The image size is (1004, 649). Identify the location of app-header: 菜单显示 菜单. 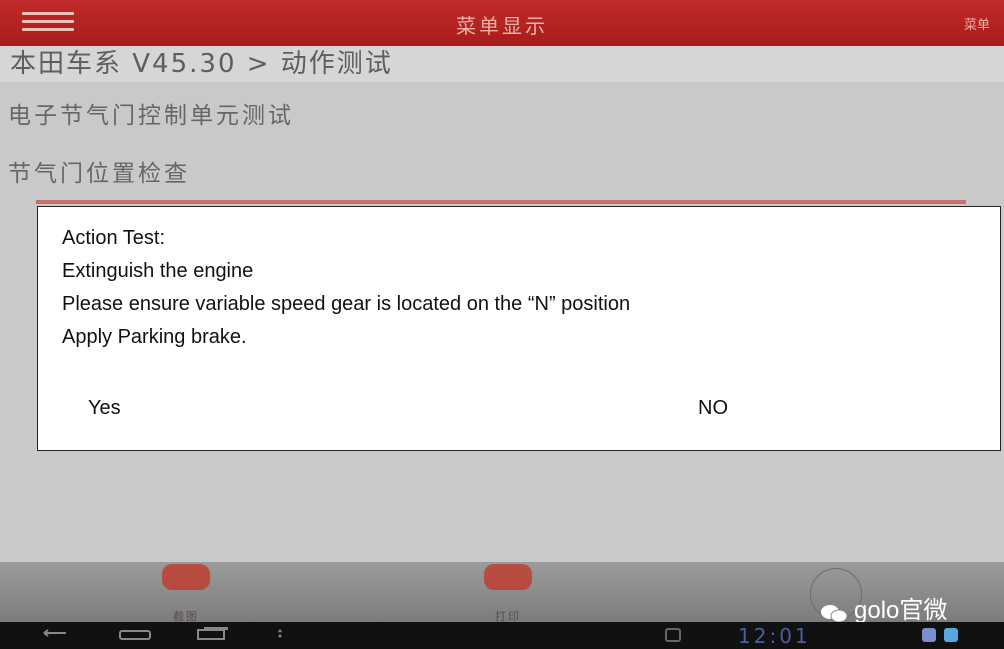
(502, 23).